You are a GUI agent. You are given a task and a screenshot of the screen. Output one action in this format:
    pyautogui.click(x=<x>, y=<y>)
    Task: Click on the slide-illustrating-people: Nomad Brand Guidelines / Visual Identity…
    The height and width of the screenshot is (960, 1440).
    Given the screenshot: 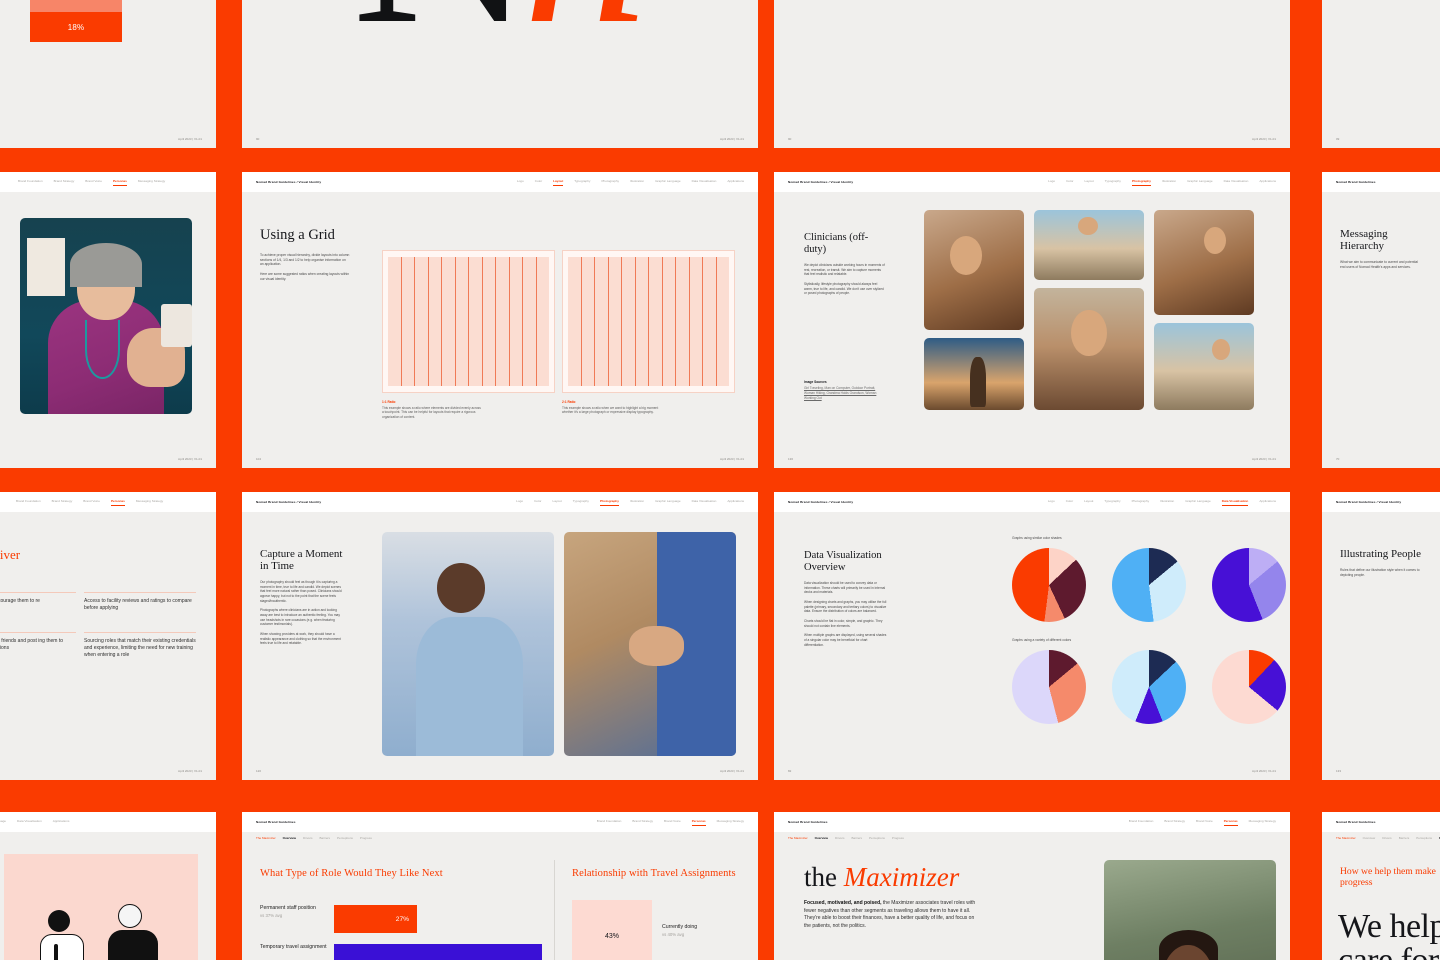 What is the action you would take?
    pyautogui.click(x=1381, y=636)
    